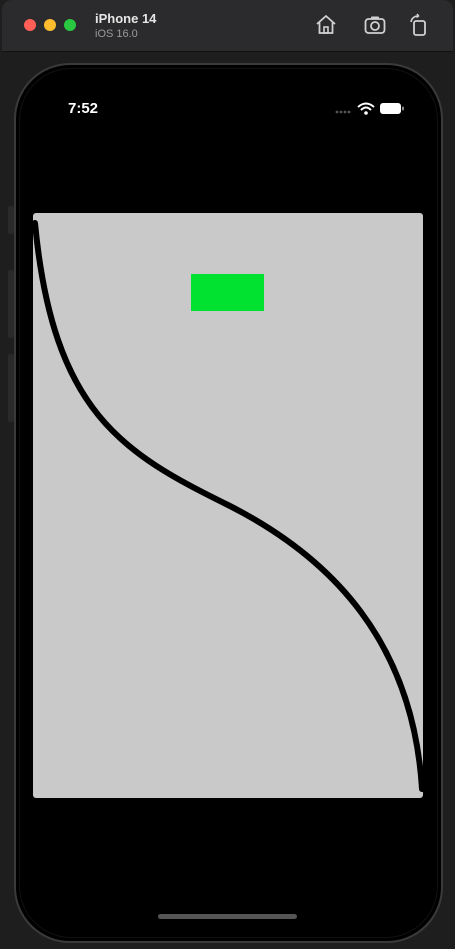 The height and width of the screenshot is (949, 455). I want to click on close-window-button, so click(30, 25).